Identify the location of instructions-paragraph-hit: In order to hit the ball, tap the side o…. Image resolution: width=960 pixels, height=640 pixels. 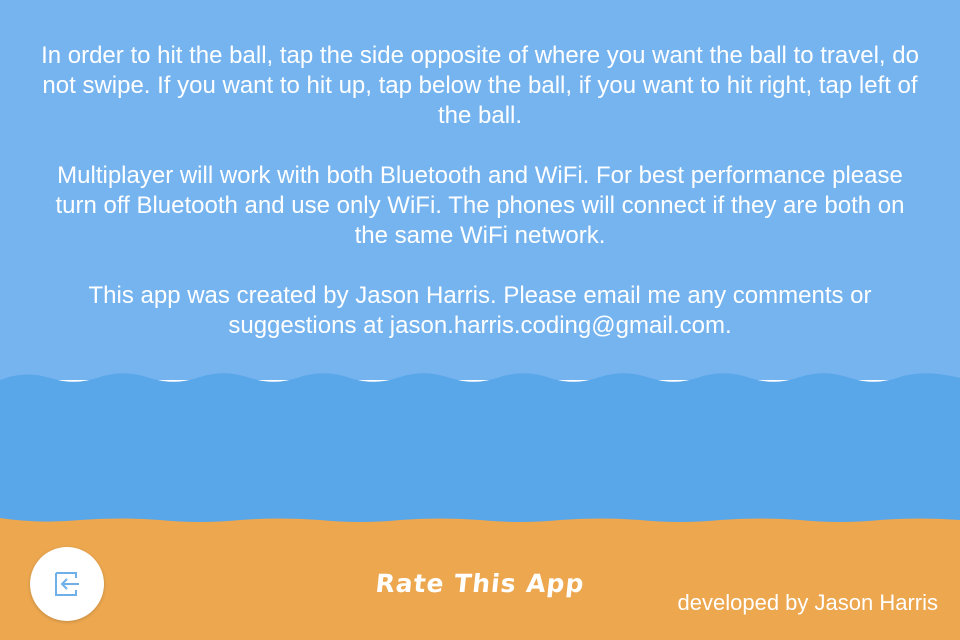
(480, 85).